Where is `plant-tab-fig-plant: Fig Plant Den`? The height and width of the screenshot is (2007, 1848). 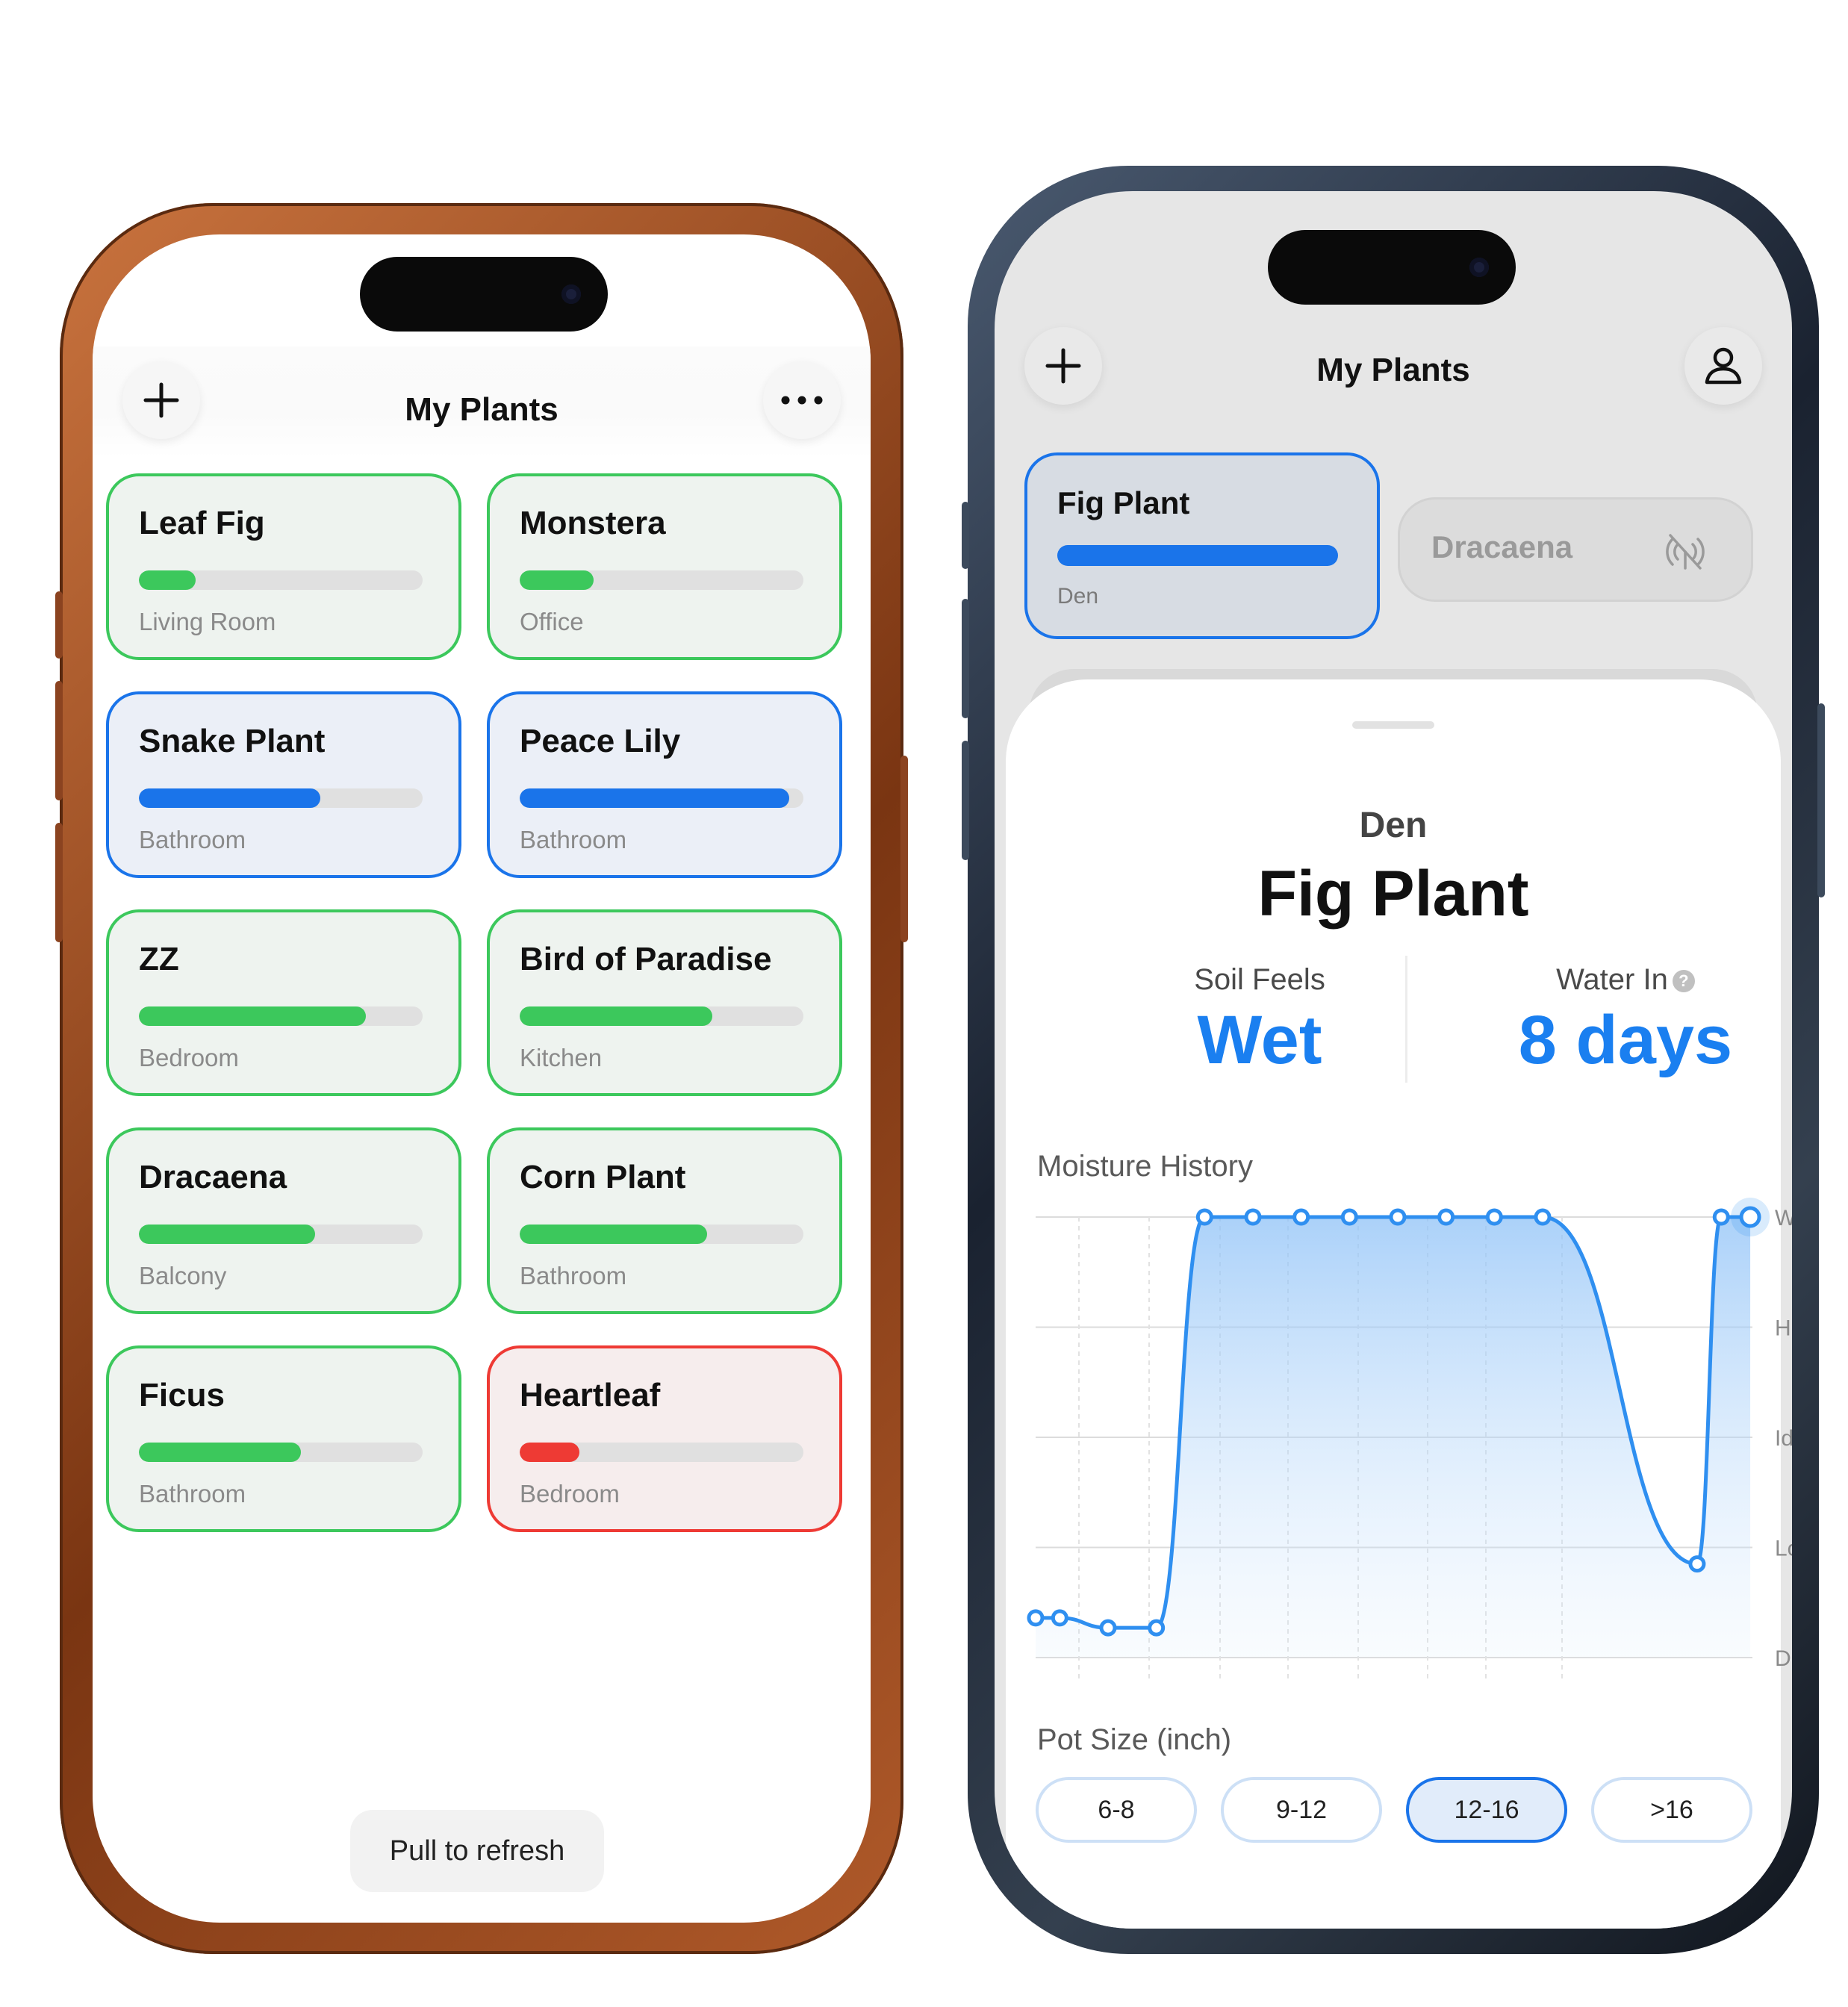
plant-tab-fig-plant: Fig Plant Den is located at coordinates (1202, 545).